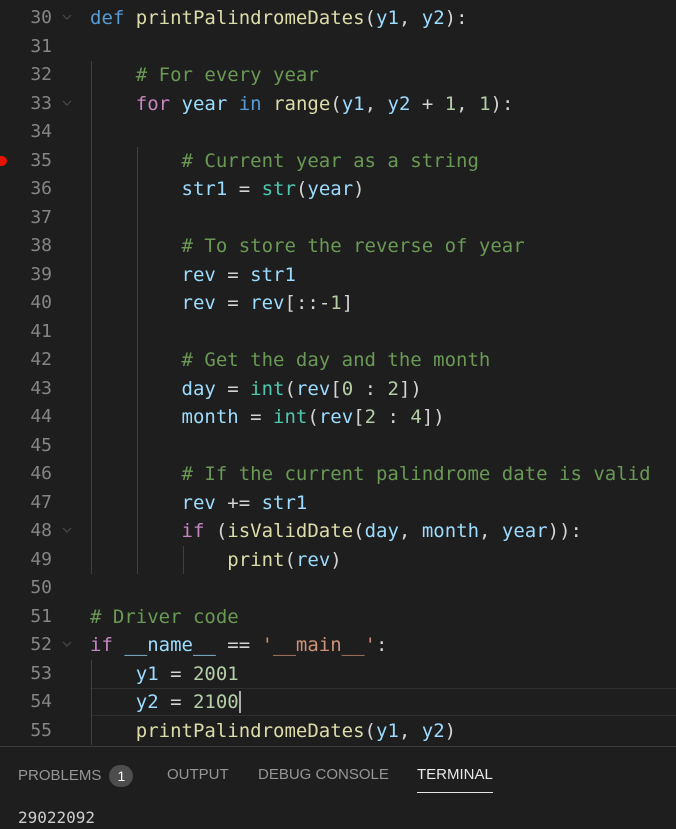 The height and width of the screenshot is (829, 676). I want to click on code-text: # For every year, so click(204, 75).